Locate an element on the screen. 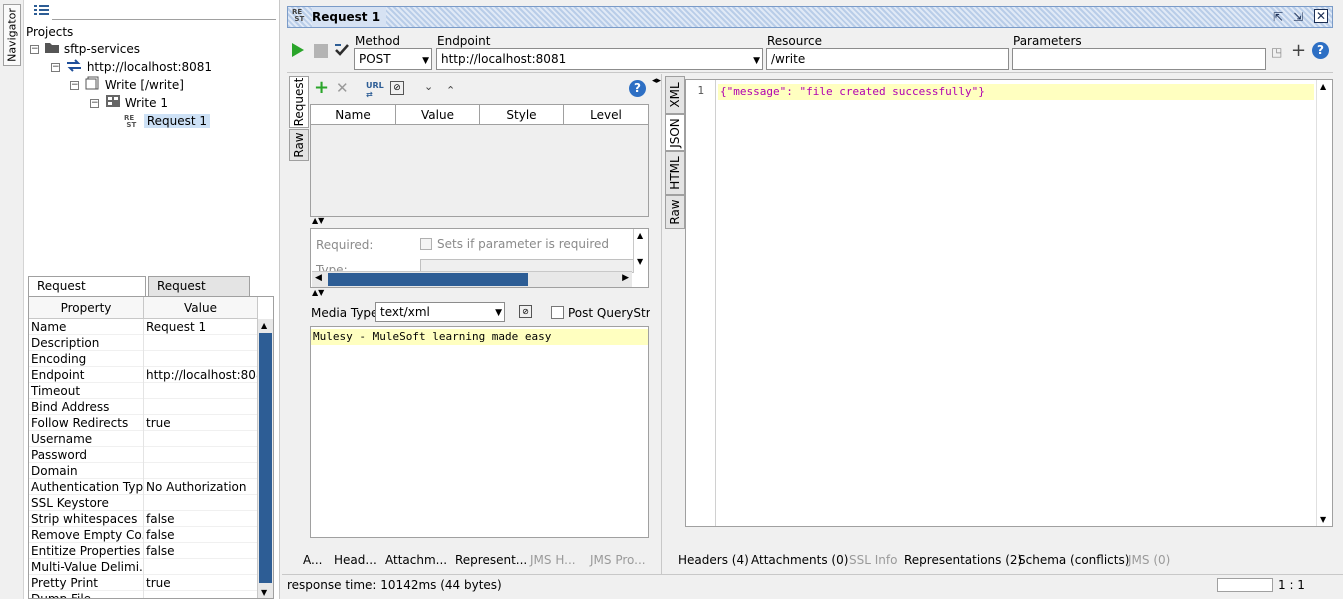 The height and width of the screenshot is (599, 1343). format-icon: ⊘ is located at coordinates (525, 311).